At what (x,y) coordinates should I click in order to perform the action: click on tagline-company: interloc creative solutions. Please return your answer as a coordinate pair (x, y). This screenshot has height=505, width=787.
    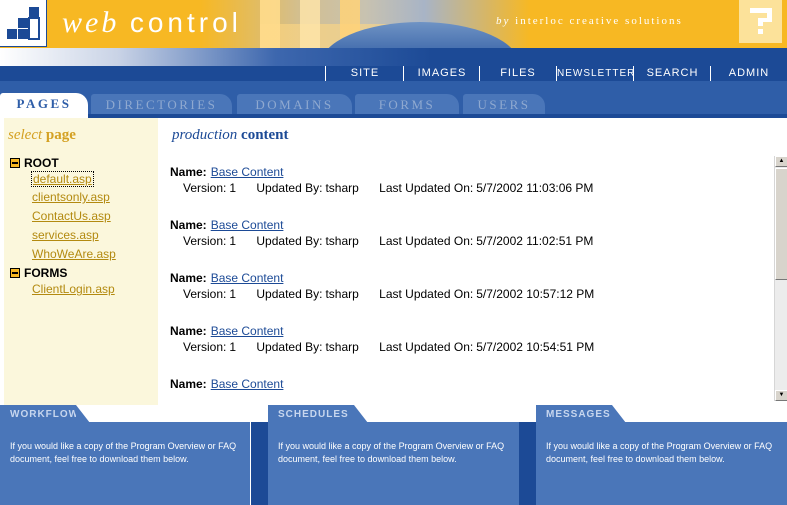
    Looking at the image, I should click on (599, 21).